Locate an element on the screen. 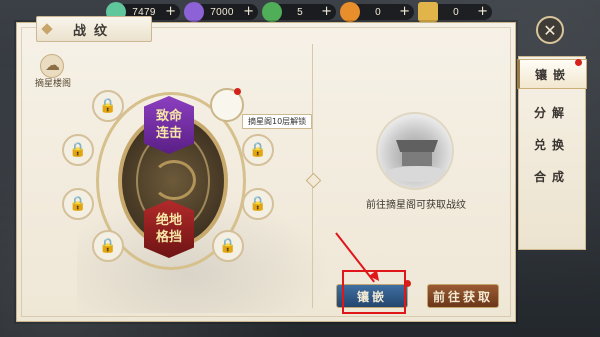  locked-slot-5: 🔒 is located at coordinates (258, 150).